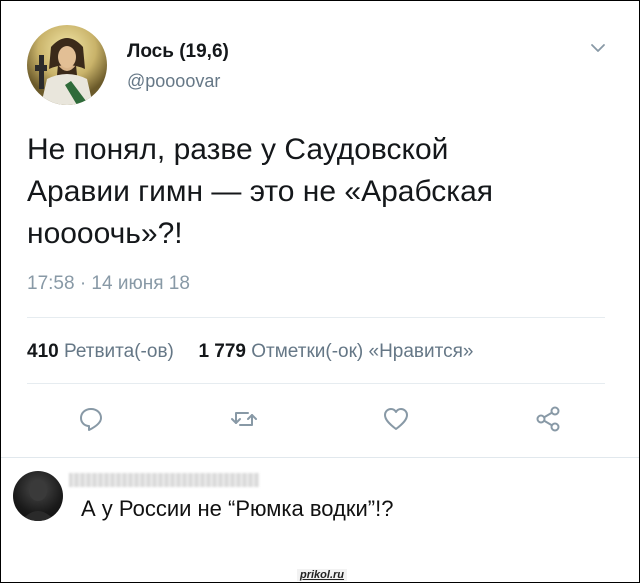 This screenshot has height=585, width=642. What do you see at coordinates (244, 419) in the screenshot?
I see `retweet-icon` at bounding box center [244, 419].